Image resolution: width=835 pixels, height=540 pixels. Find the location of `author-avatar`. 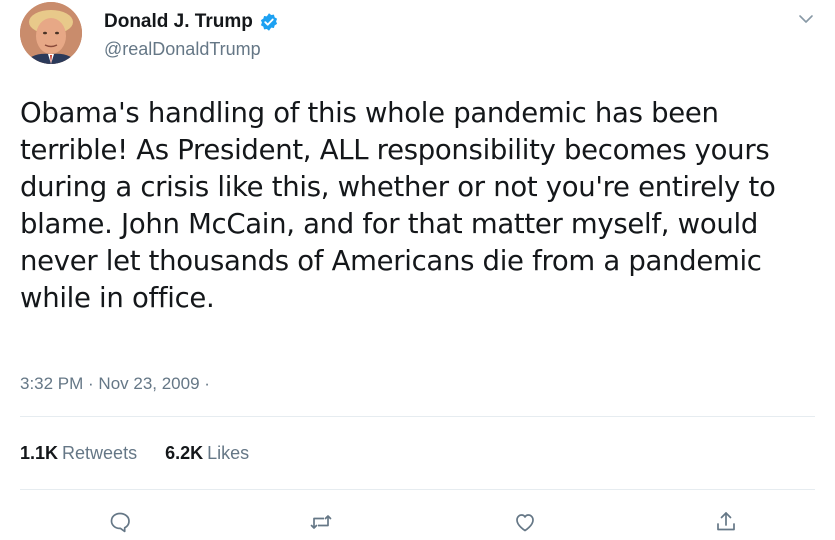

author-avatar is located at coordinates (51, 33).